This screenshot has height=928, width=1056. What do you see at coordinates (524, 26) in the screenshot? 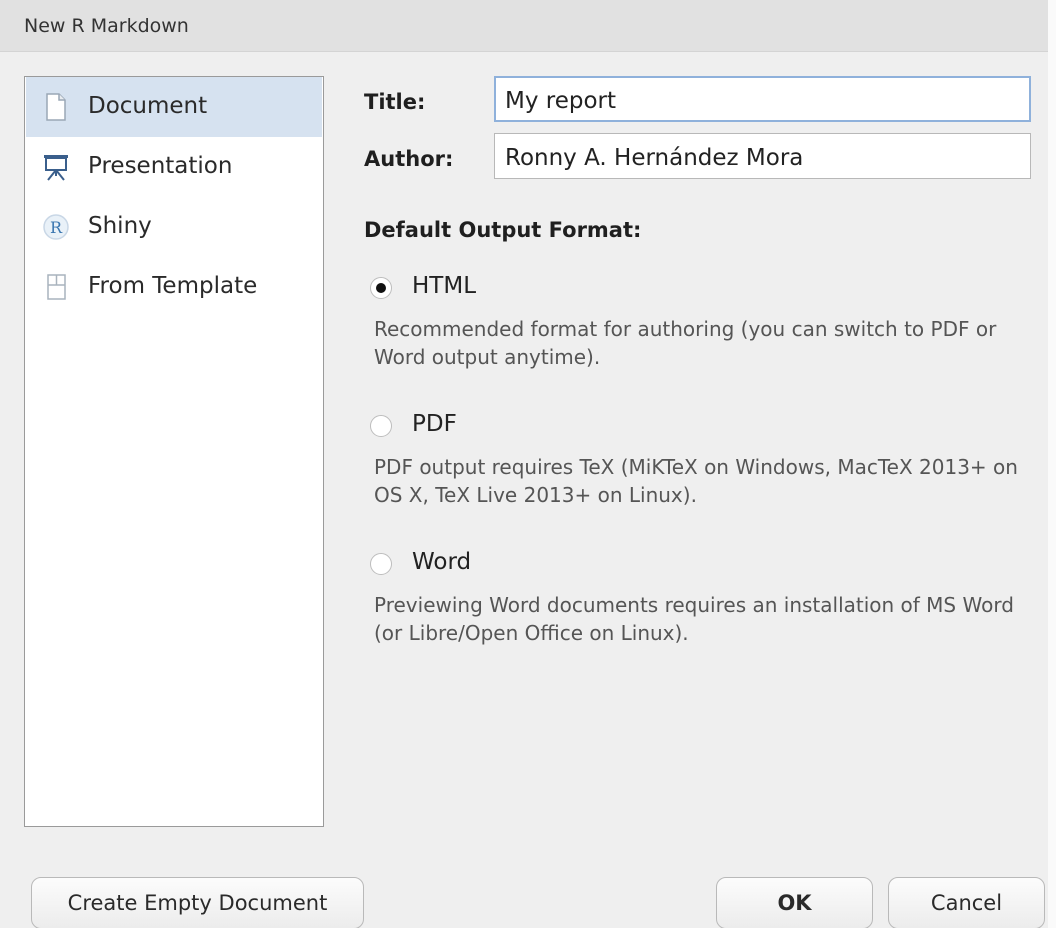
I see `title-bar: New R Markdown` at bounding box center [524, 26].